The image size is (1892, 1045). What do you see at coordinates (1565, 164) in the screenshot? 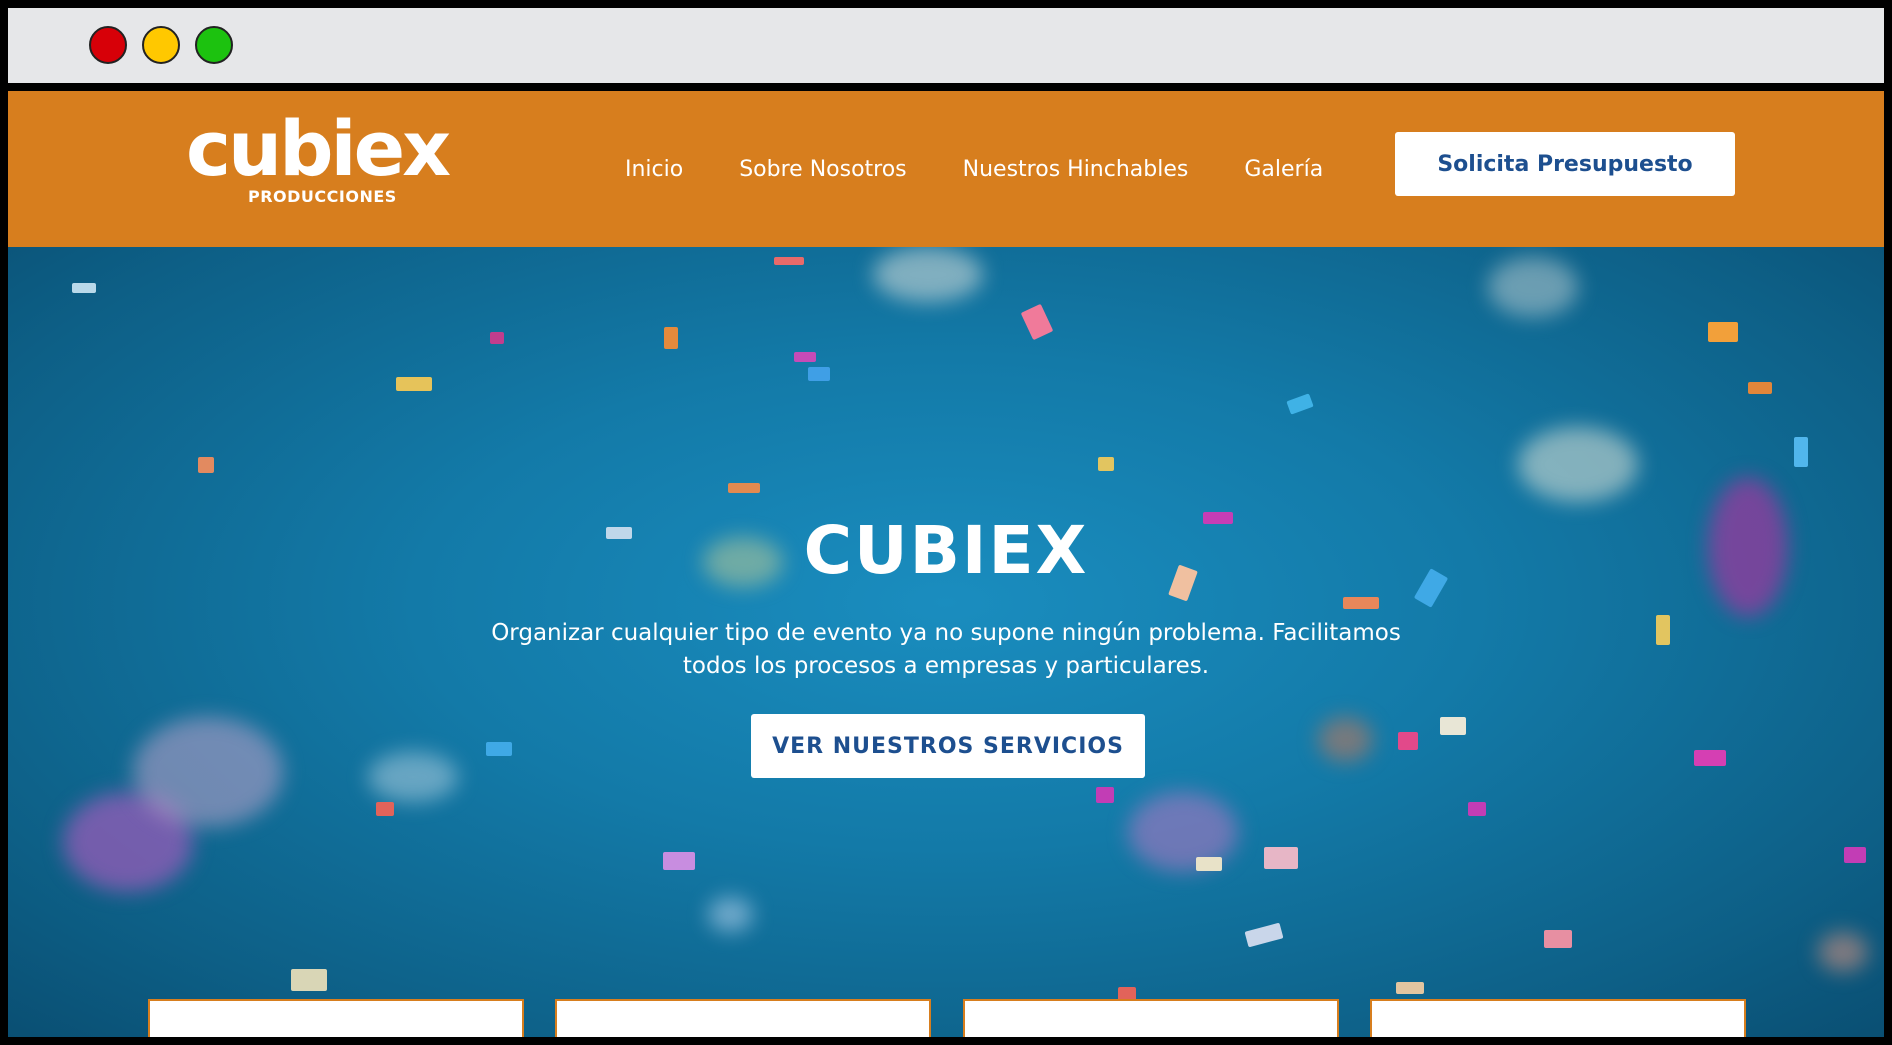
I see `request-quote-button: Solicita Presupuesto` at bounding box center [1565, 164].